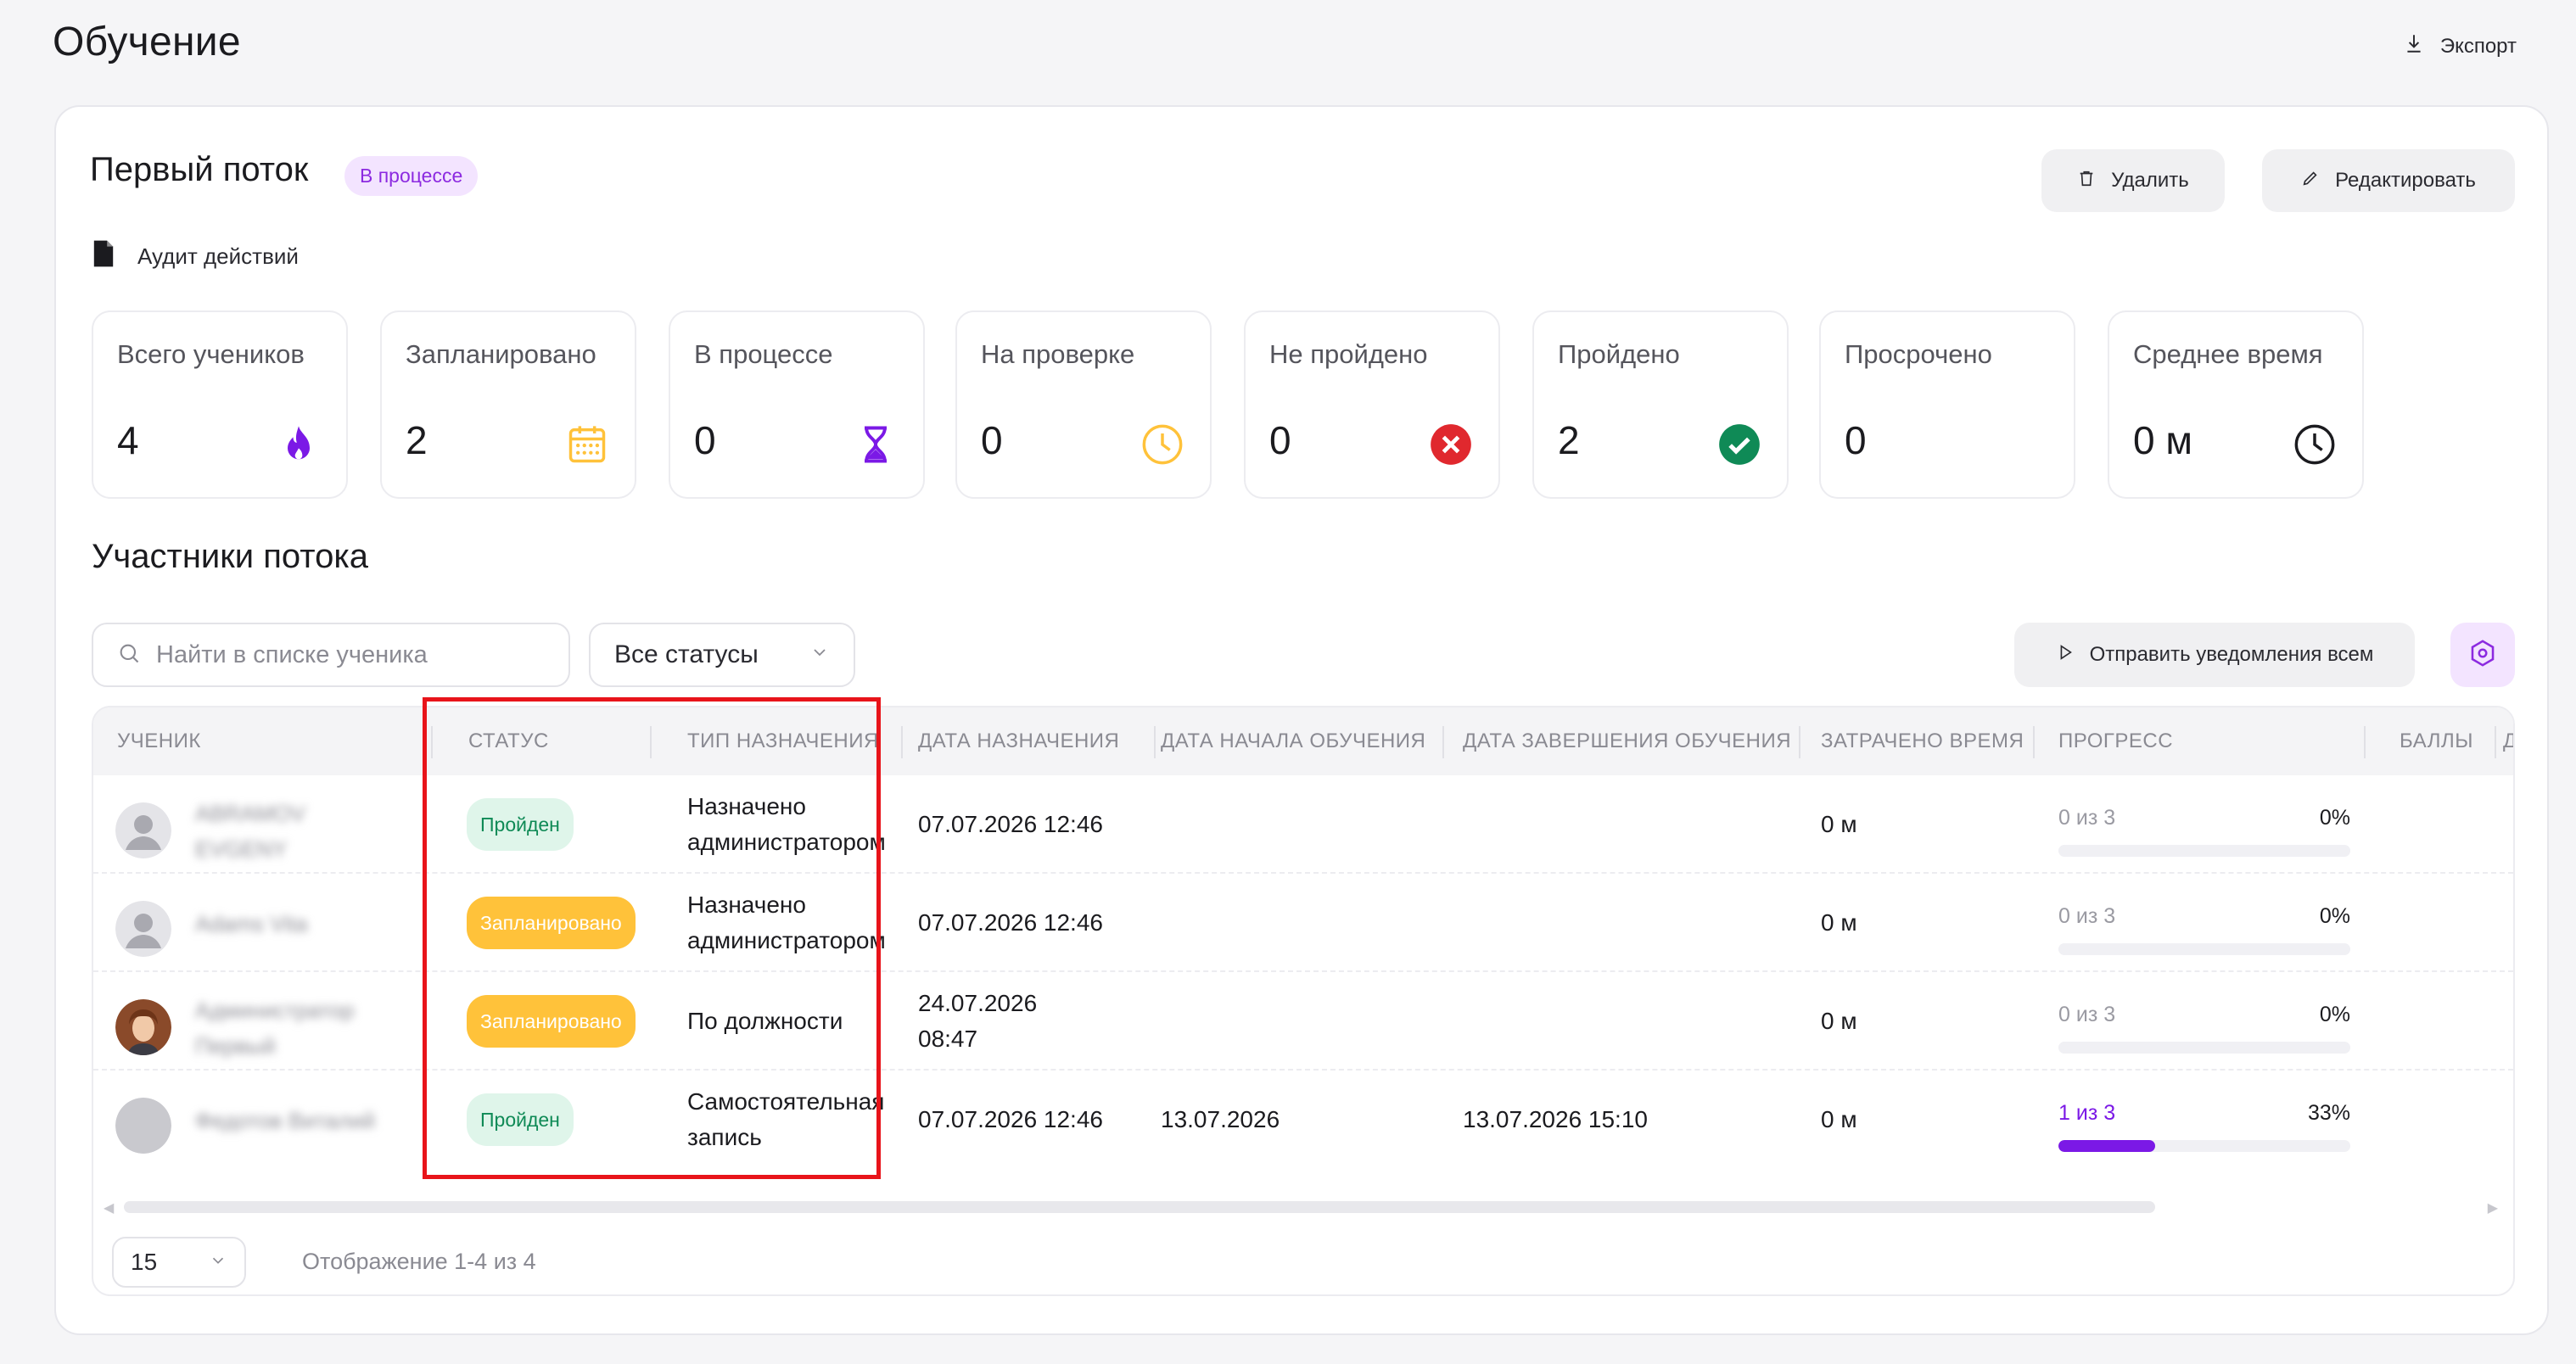 This screenshot has height=1364, width=2576. Describe the element at coordinates (1221, 1119) in the screenshot. I see `start-date-cell: 13.07.2026` at that location.